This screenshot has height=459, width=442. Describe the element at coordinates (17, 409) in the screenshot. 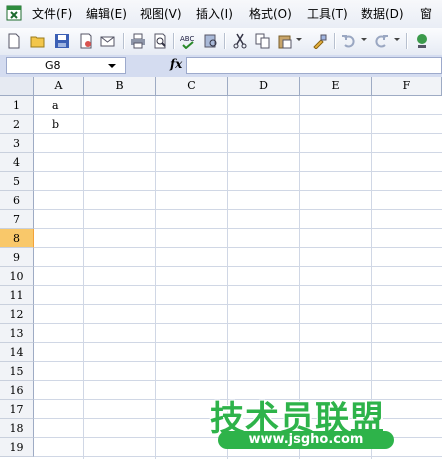

I see `row-header-17: 17` at that location.